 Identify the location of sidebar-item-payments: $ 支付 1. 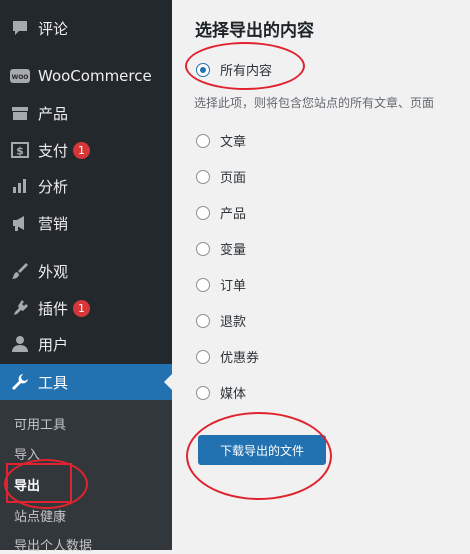
(86, 150).